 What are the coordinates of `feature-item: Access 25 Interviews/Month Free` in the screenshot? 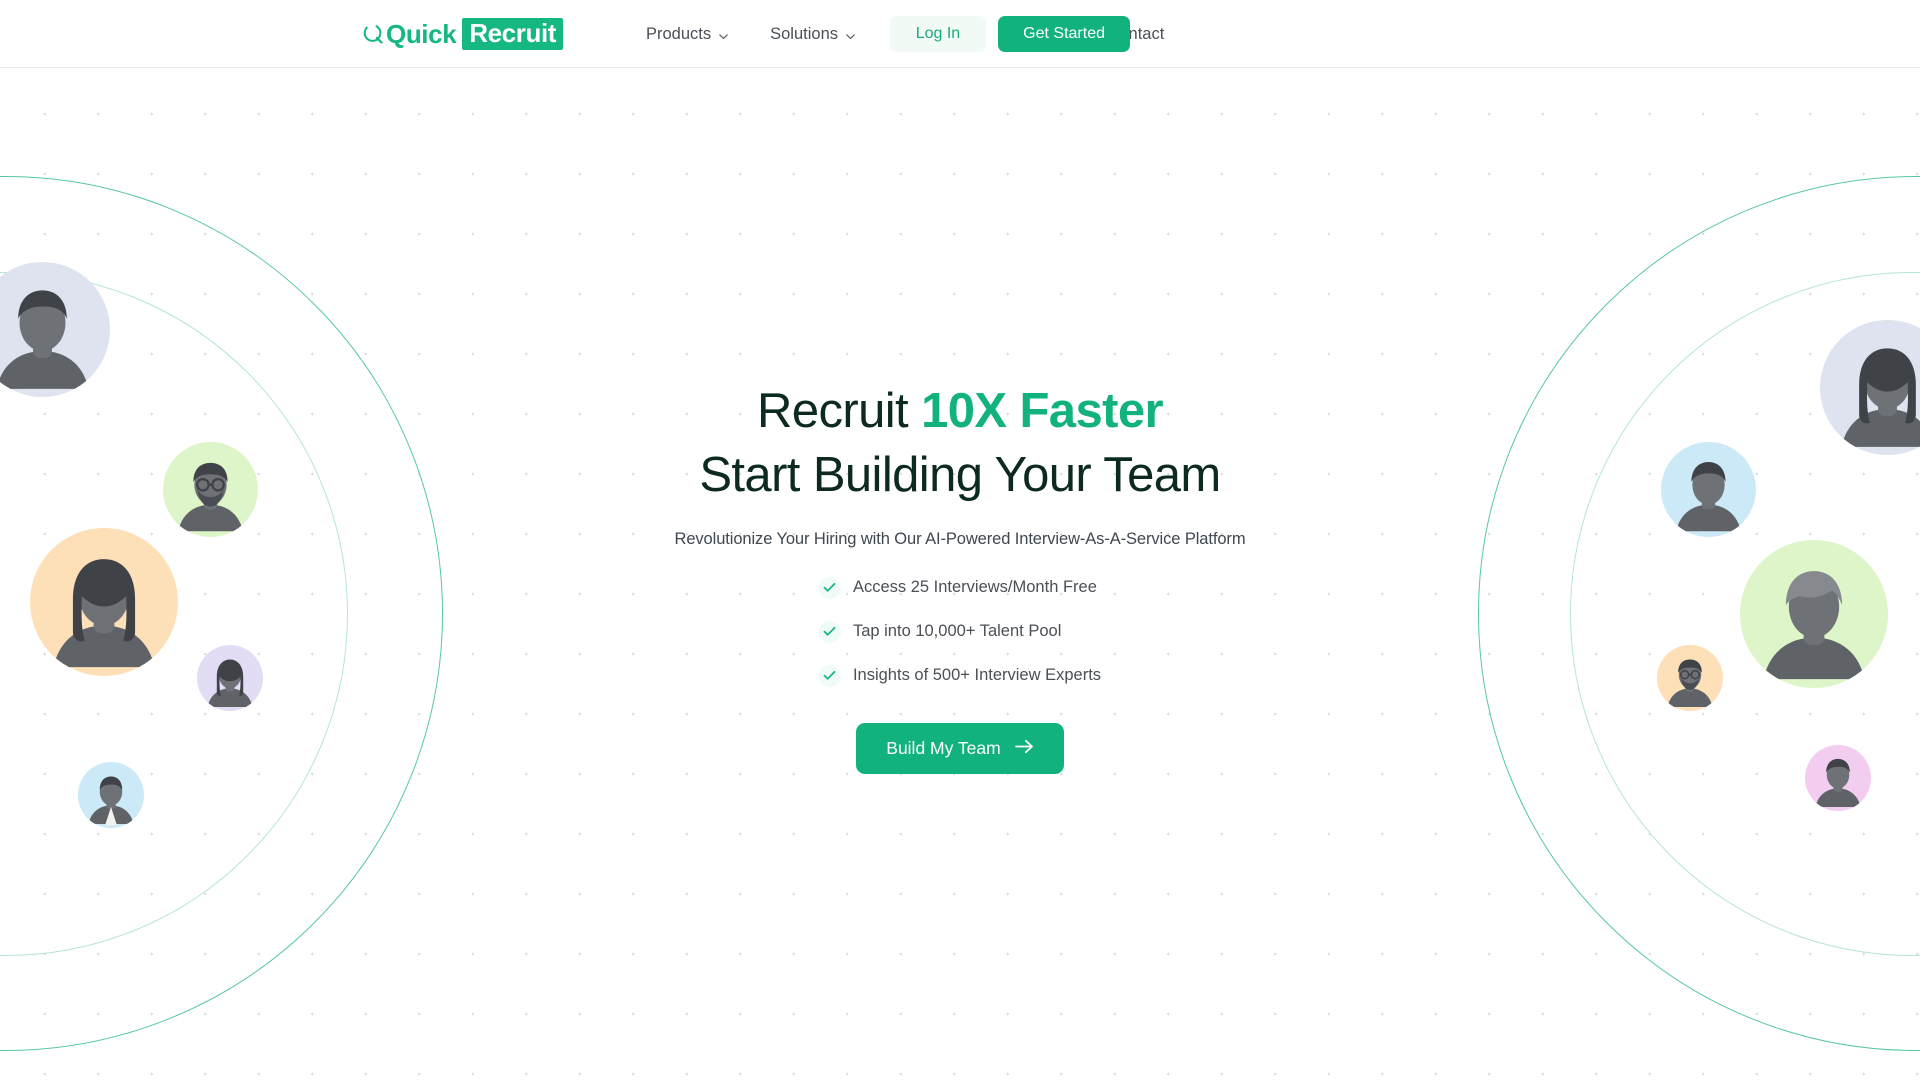 It's located at (959, 587).